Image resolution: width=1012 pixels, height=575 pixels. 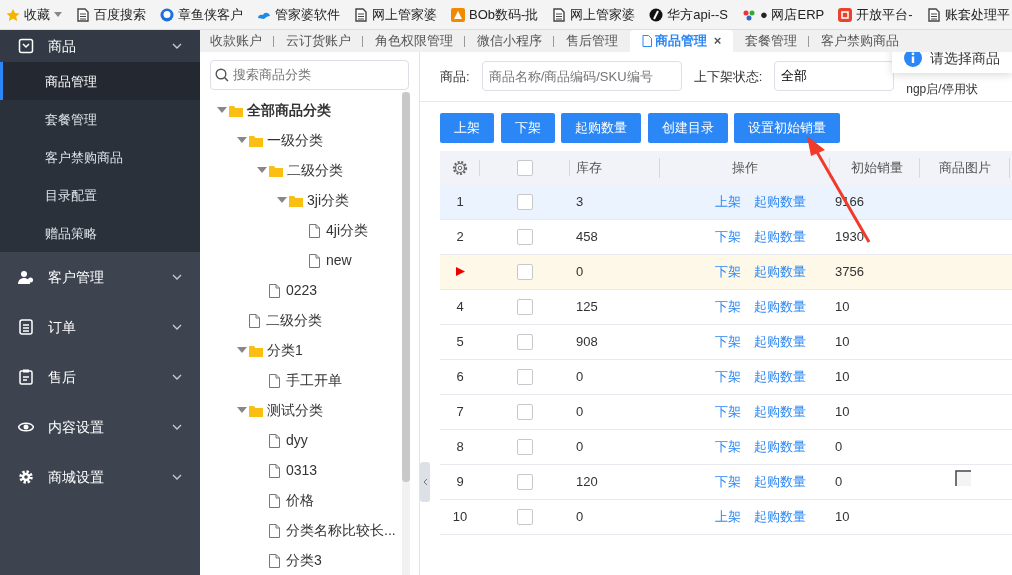 I want to click on bookmark-link: 章鱼侠客户, so click(x=201, y=14).